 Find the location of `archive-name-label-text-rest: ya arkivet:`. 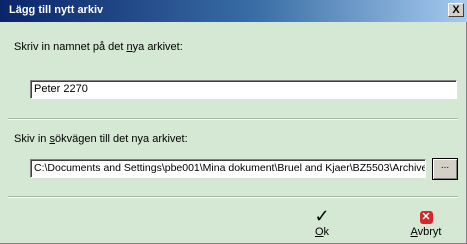

archive-name-label-text-rest: ya arkivet: is located at coordinates (157, 47).